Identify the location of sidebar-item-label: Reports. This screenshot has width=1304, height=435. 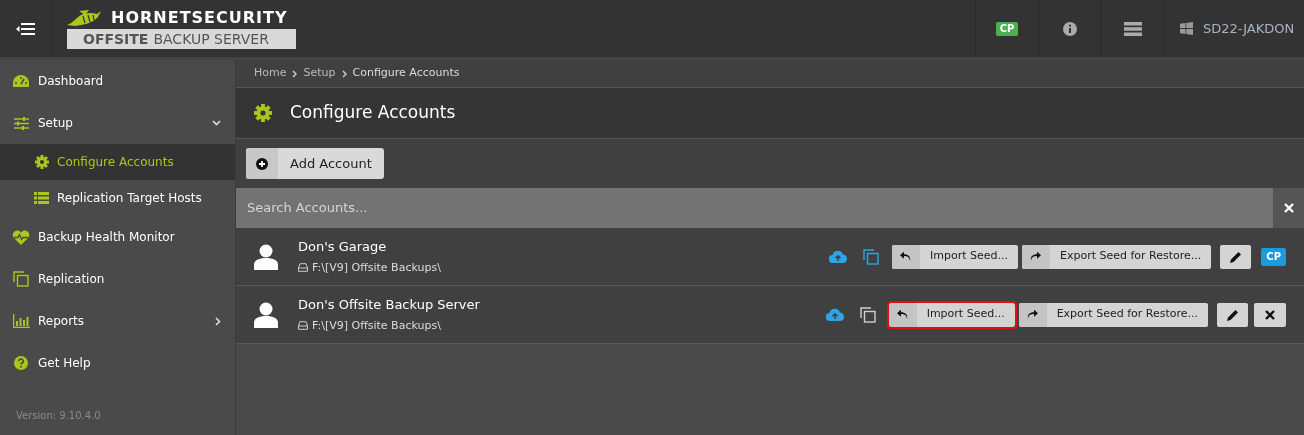
(62, 321).